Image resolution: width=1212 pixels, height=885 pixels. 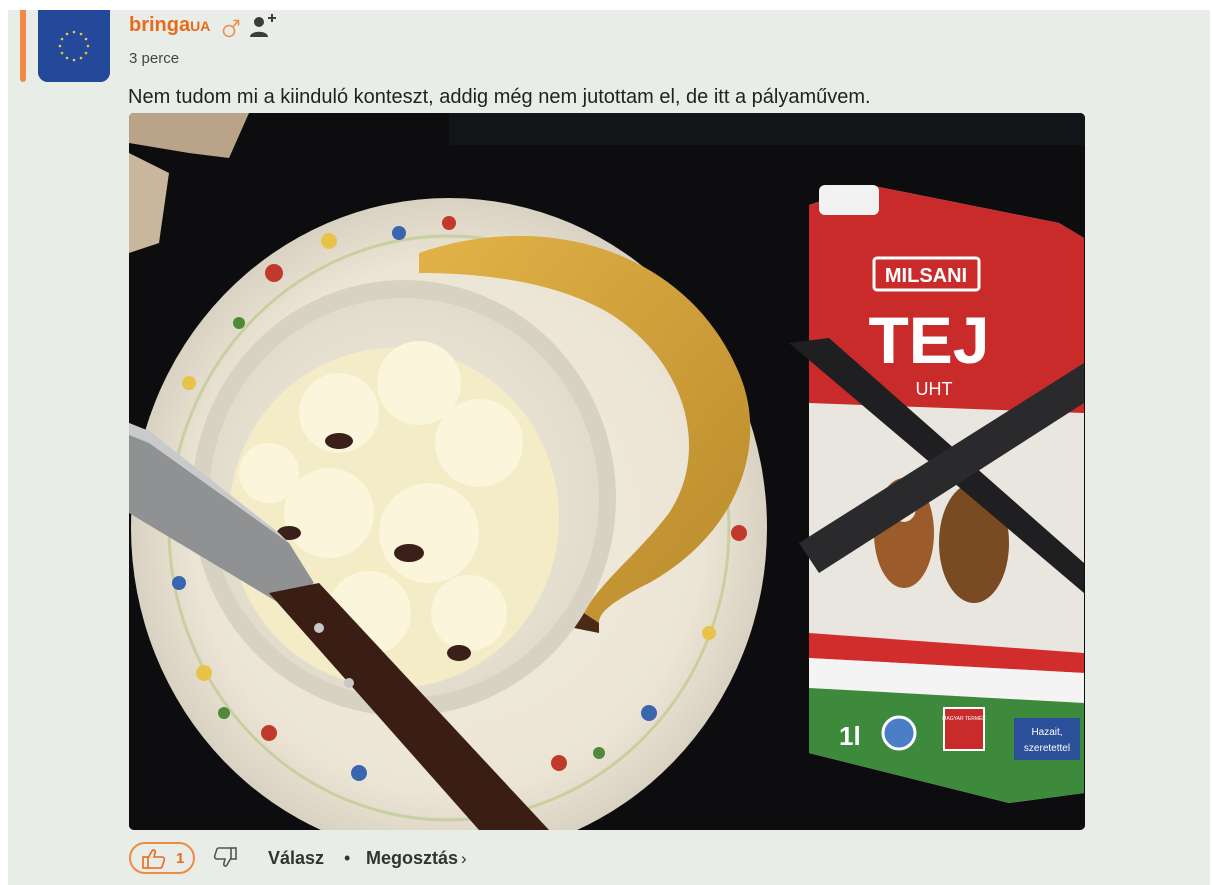 I want to click on carton-brand: MILSANI, so click(x=926, y=276).